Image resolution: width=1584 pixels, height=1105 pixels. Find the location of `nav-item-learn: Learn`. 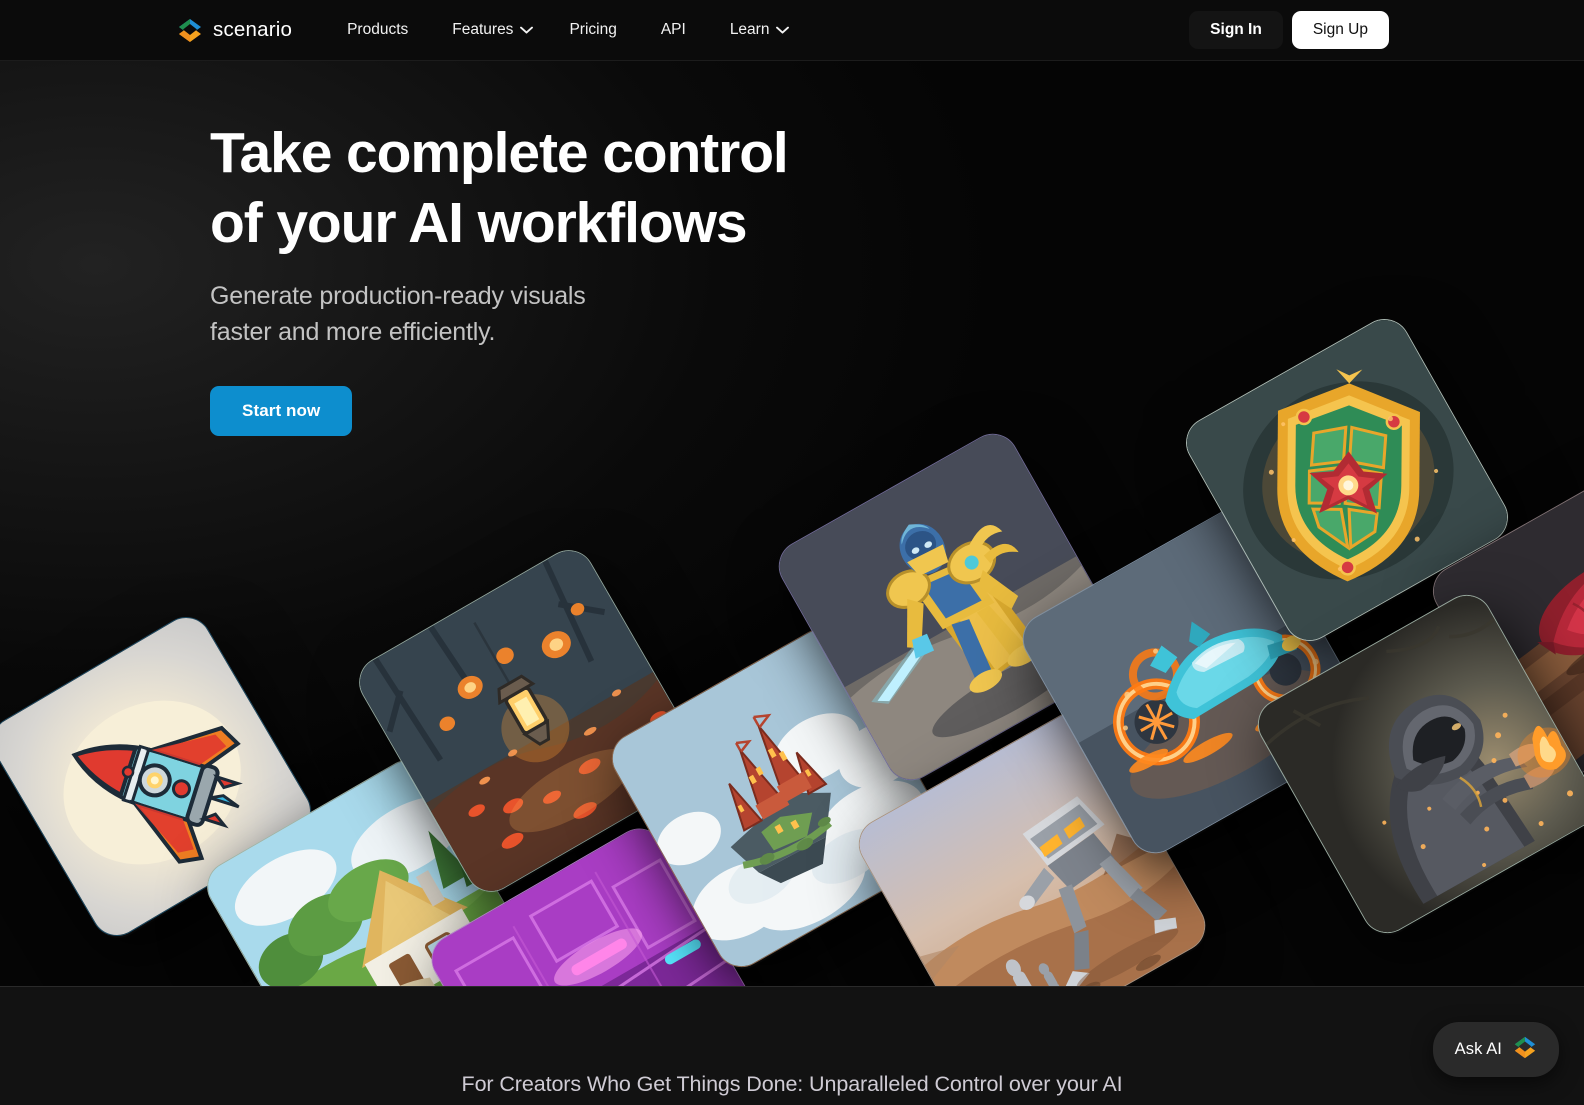

nav-item-learn: Learn is located at coordinates (760, 30).